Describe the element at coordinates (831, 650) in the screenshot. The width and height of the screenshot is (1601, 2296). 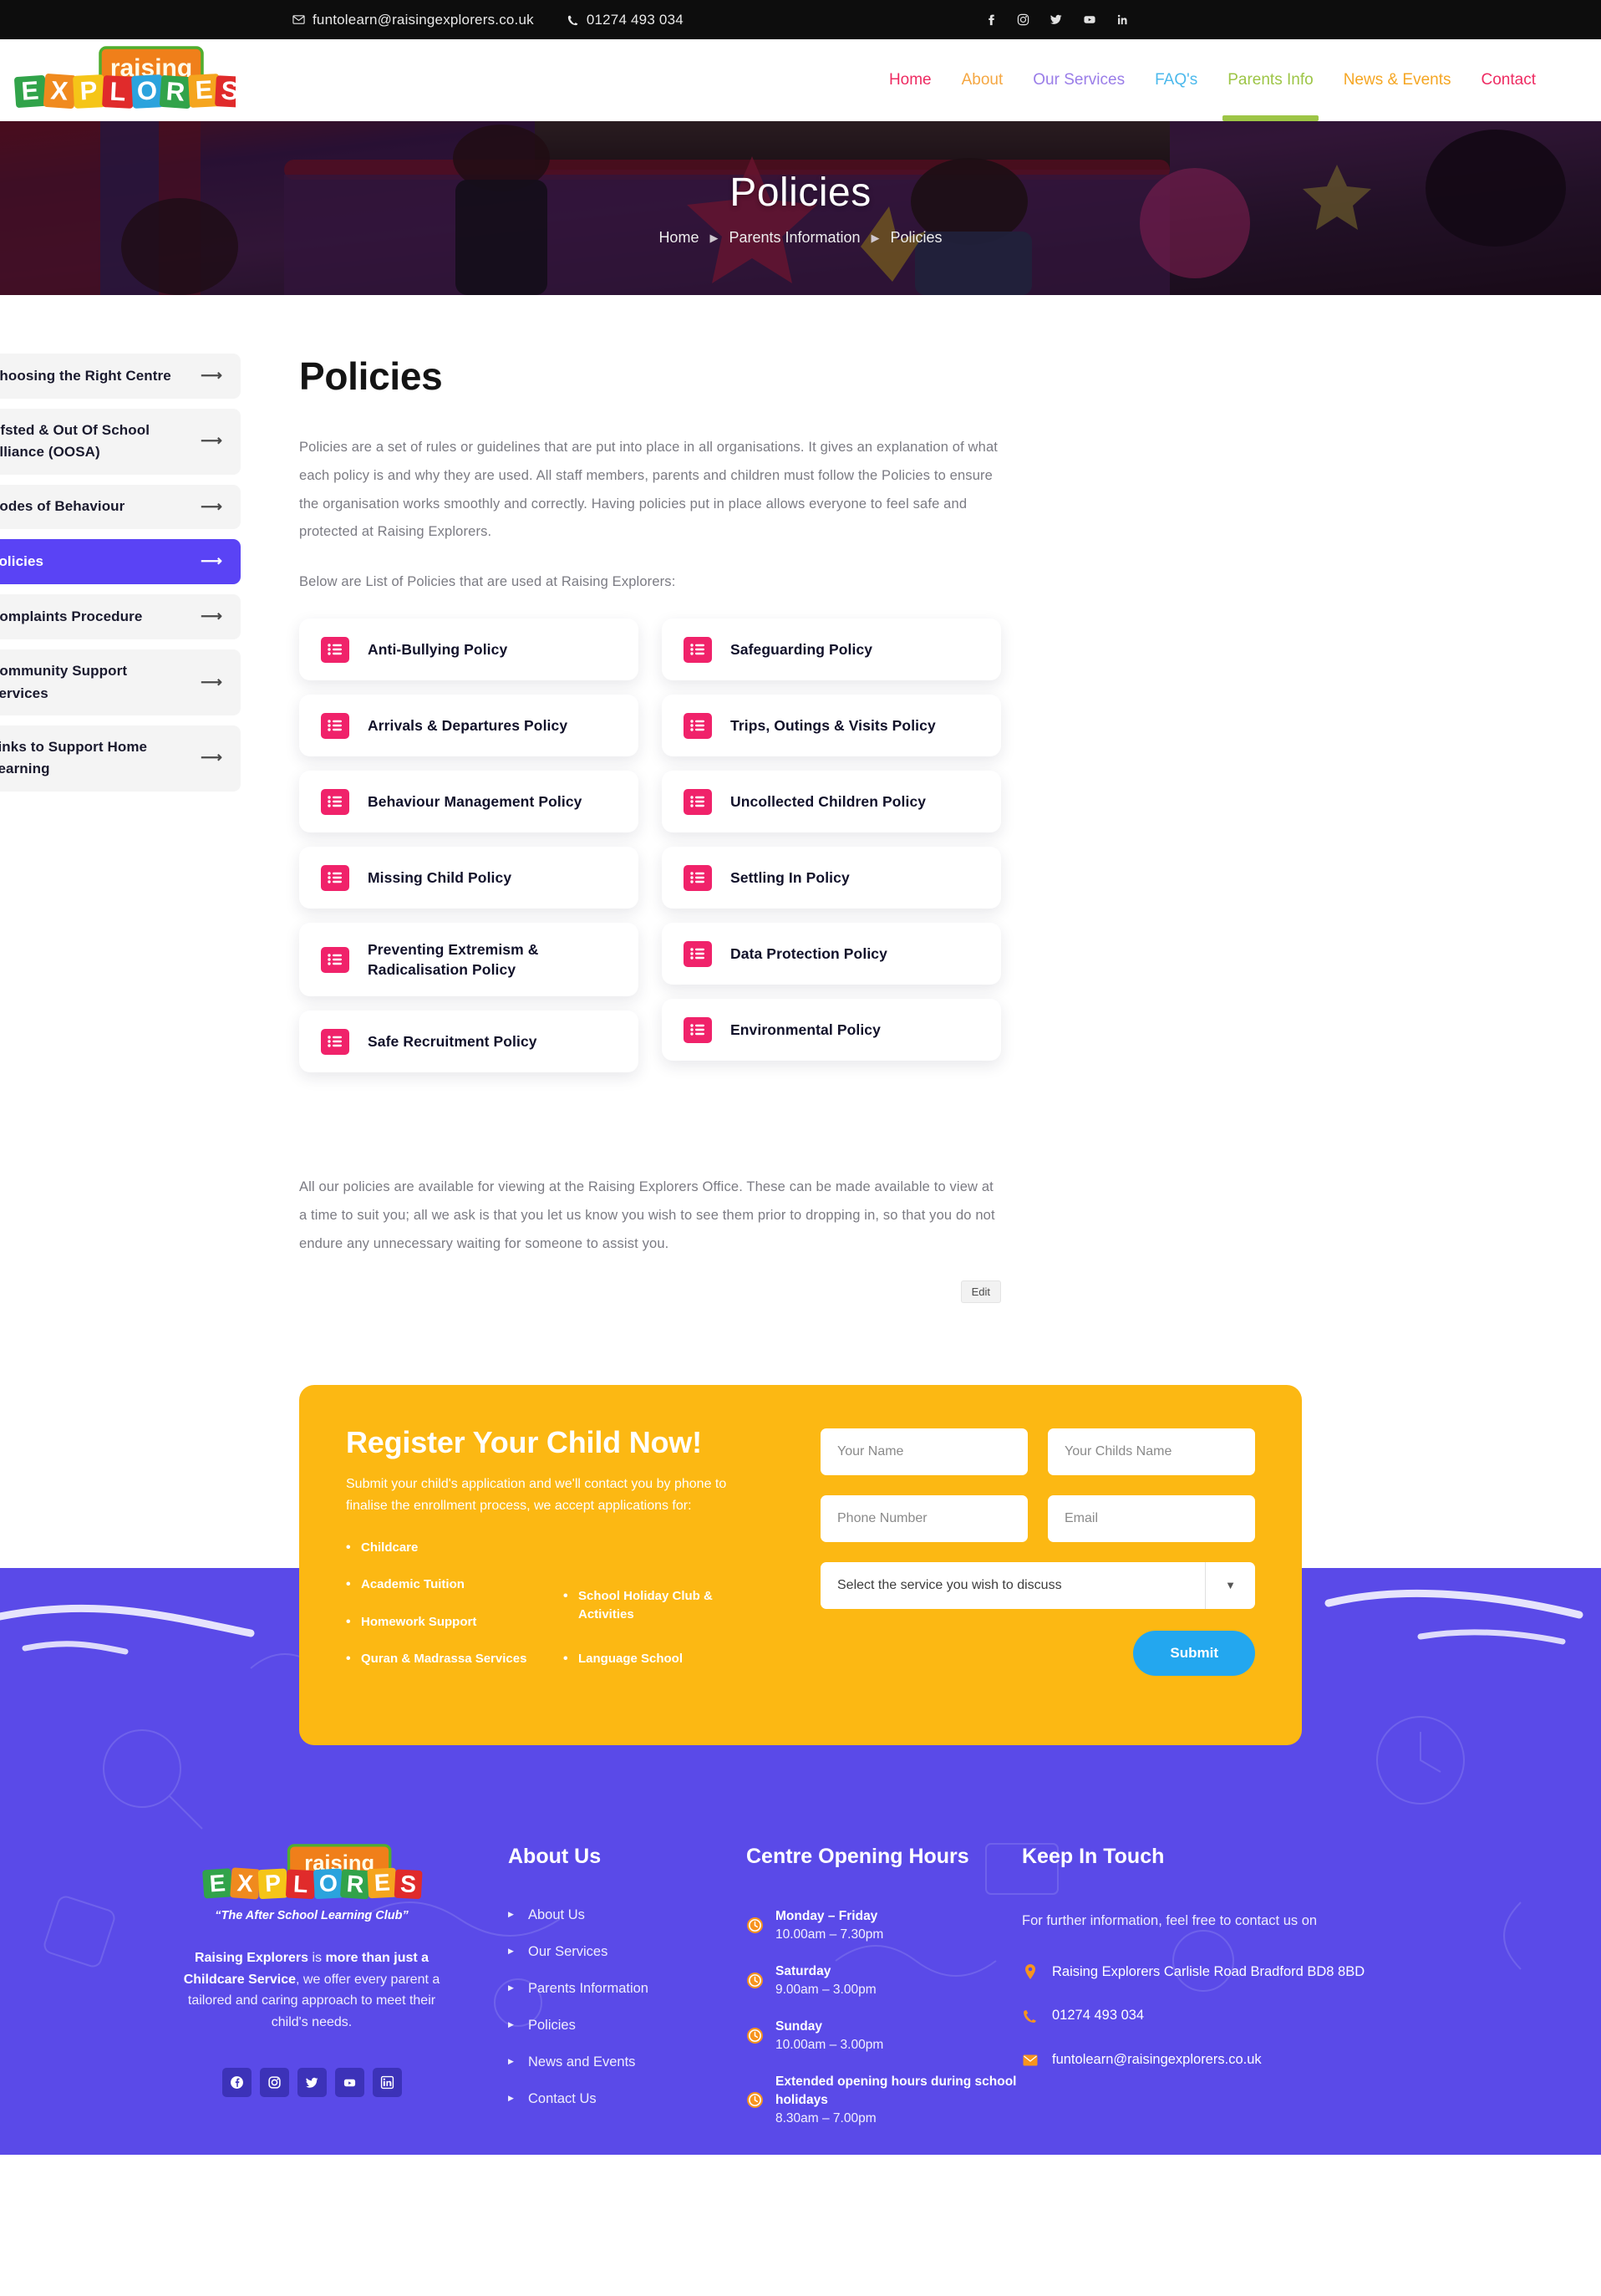
I see `policy-card: Safeguarding Policy` at that location.